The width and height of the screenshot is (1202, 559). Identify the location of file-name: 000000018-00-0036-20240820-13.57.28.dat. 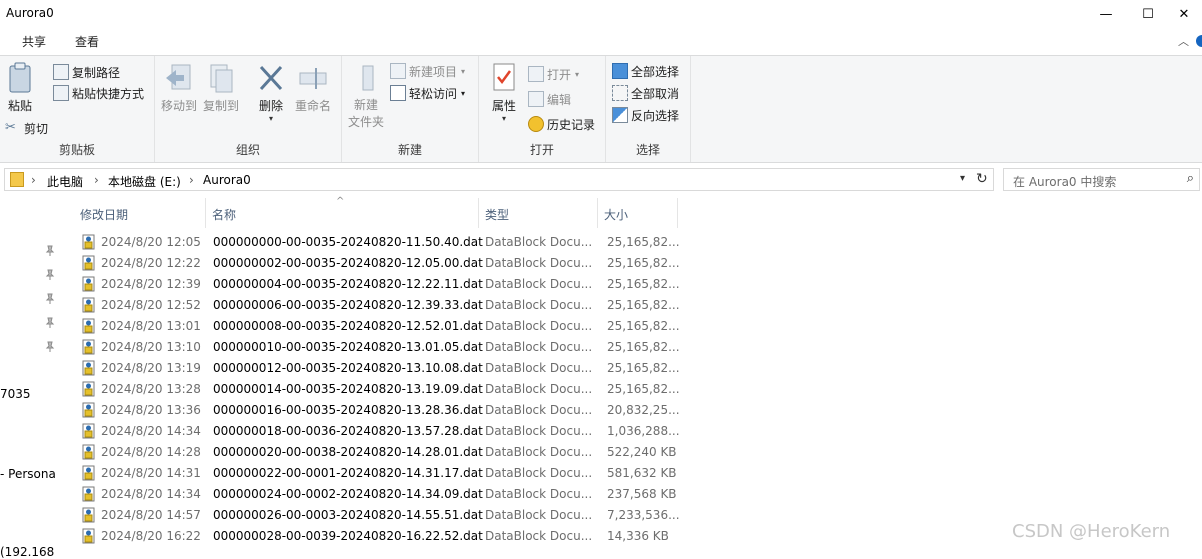
(348, 431).